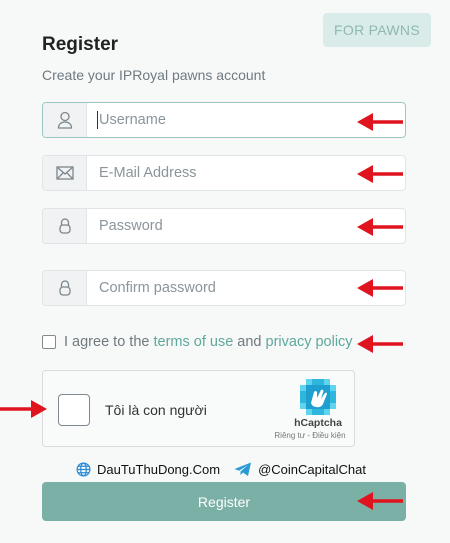 The width and height of the screenshot is (450, 543). I want to click on hcaptcha-legal-links: Riêng tư - Điều kiện, so click(310, 435).